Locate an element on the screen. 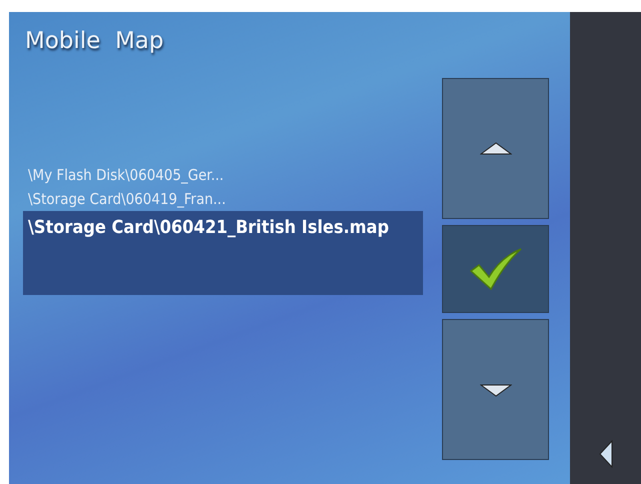  left-triangle-icon is located at coordinates (605, 454).